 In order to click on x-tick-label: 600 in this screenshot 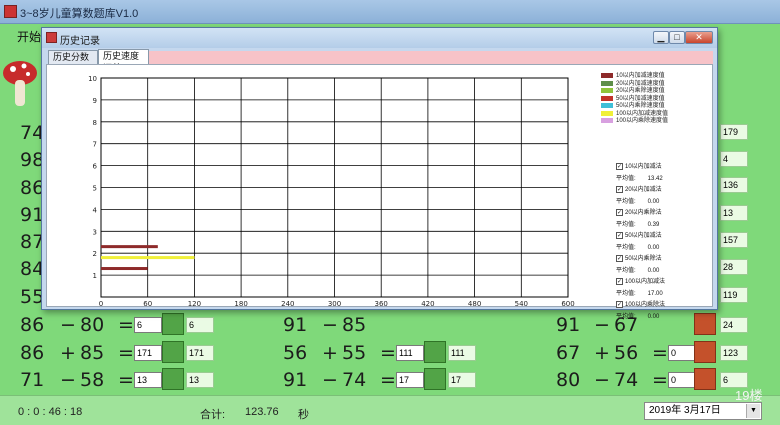, I will do `click(567, 304)`.